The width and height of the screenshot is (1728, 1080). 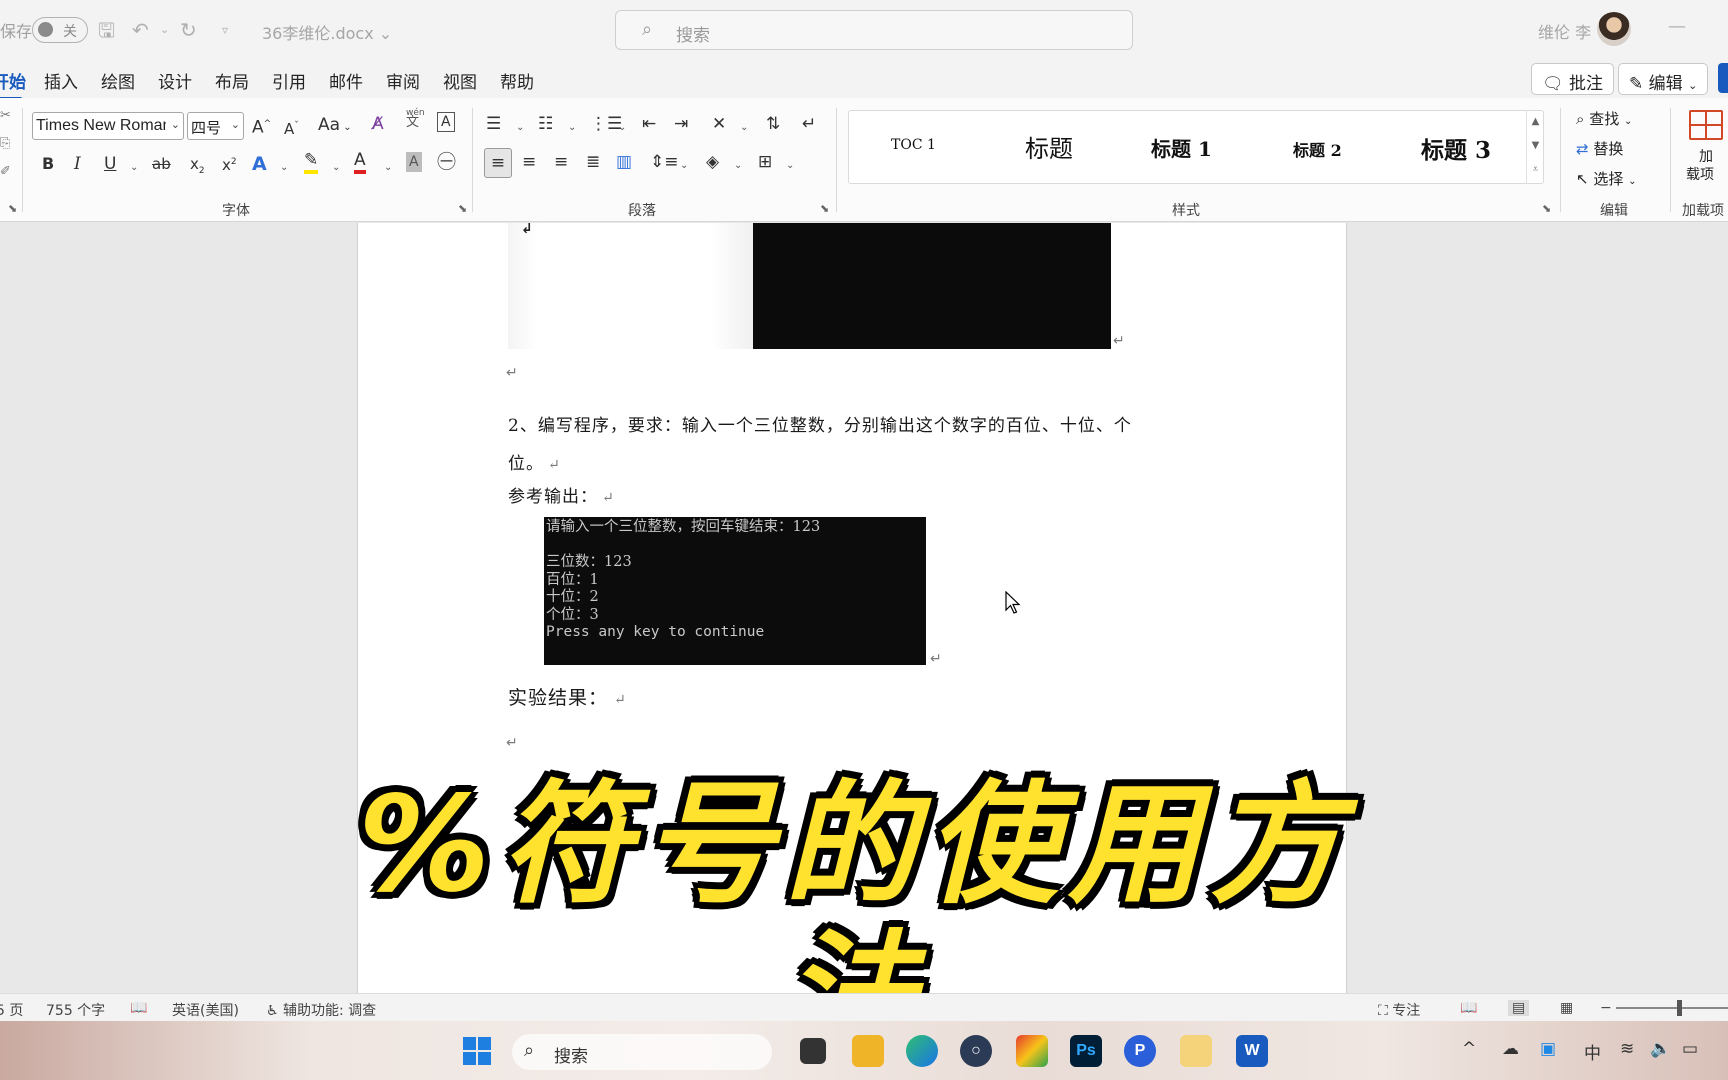 What do you see at coordinates (1564, 31) in the screenshot?
I see `user-name: 维伦 李` at bounding box center [1564, 31].